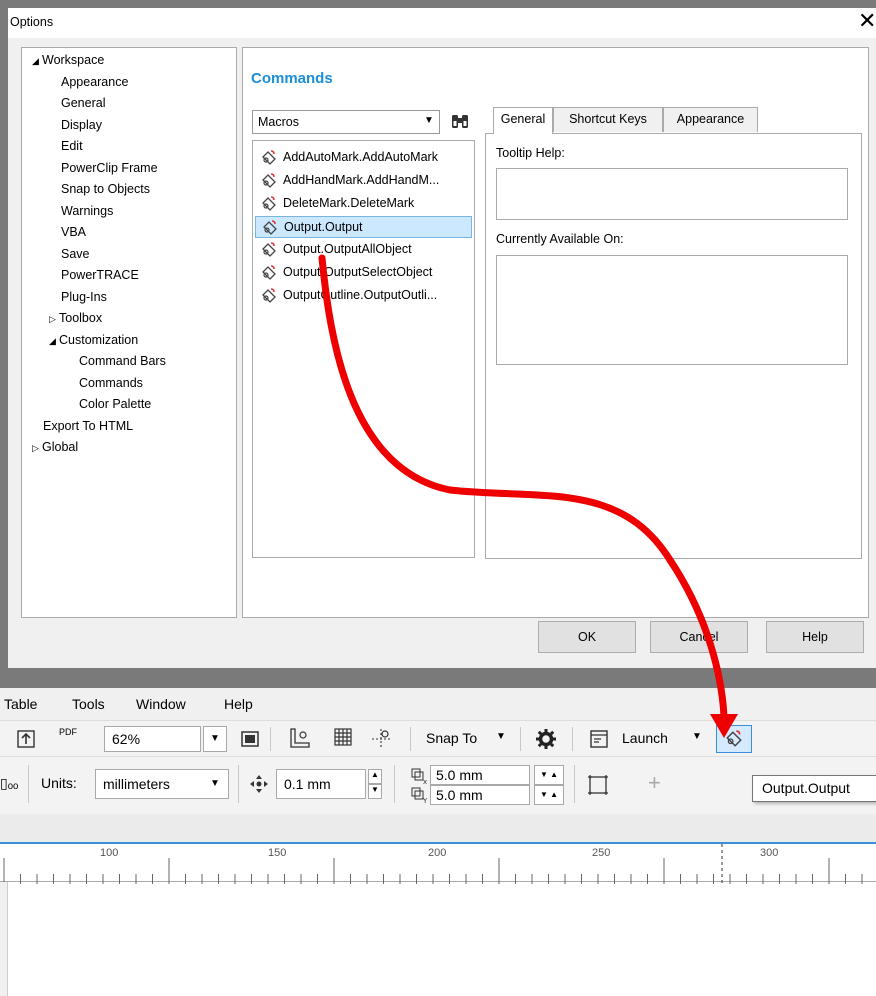 The height and width of the screenshot is (996, 876). I want to click on ruler-label: 150, so click(277, 853).